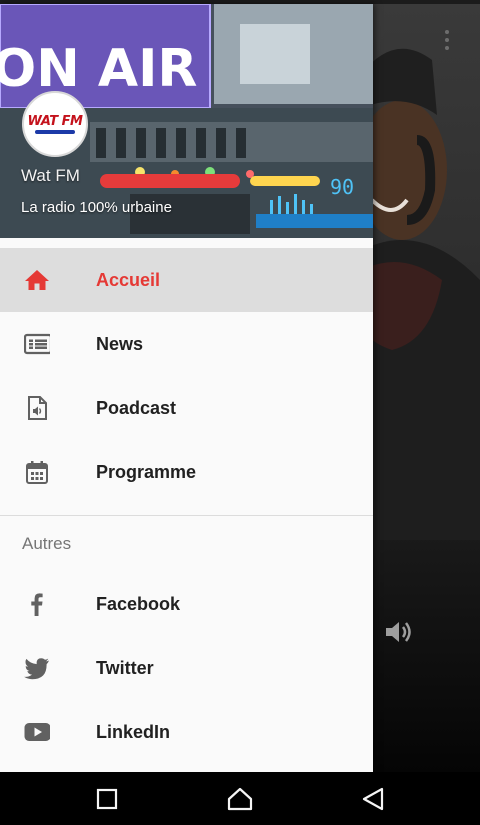  Describe the element at coordinates (120, 343) in the screenshot. I see `menu-item-label: News` at that location.